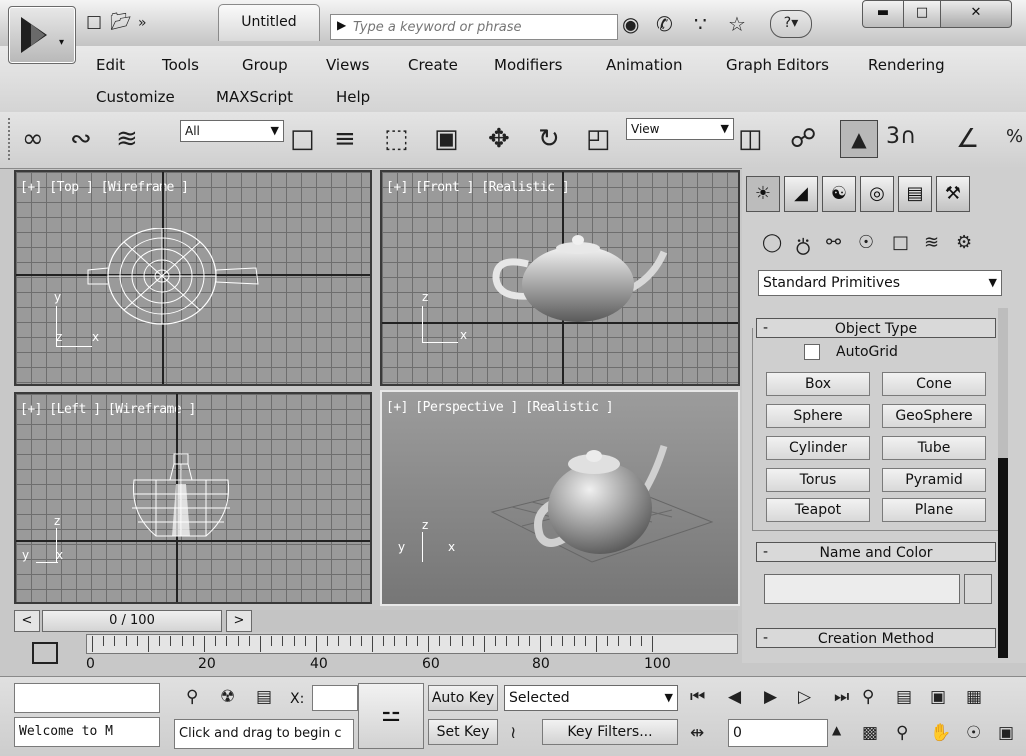 This screenshot has height=756, width=1026. Describe the element at coordinates (804, 697) in the screenshot. I see `next-frame-icon: ▷` at that location.